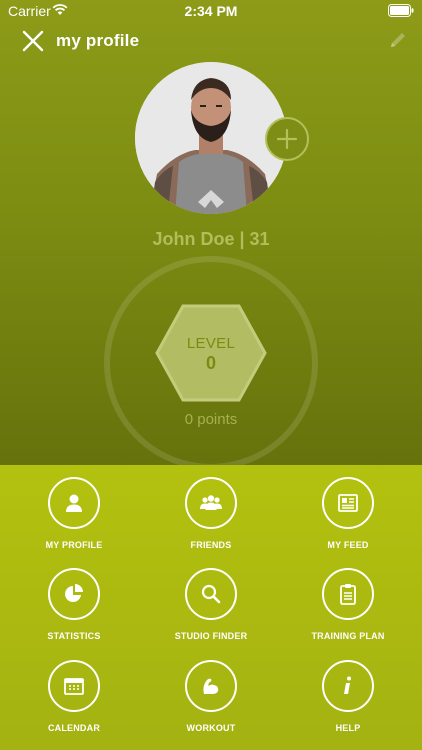 This screenshot has width=422, height=750. I want to click on menu-label: TRAINING PLAN, so click(348, 636).